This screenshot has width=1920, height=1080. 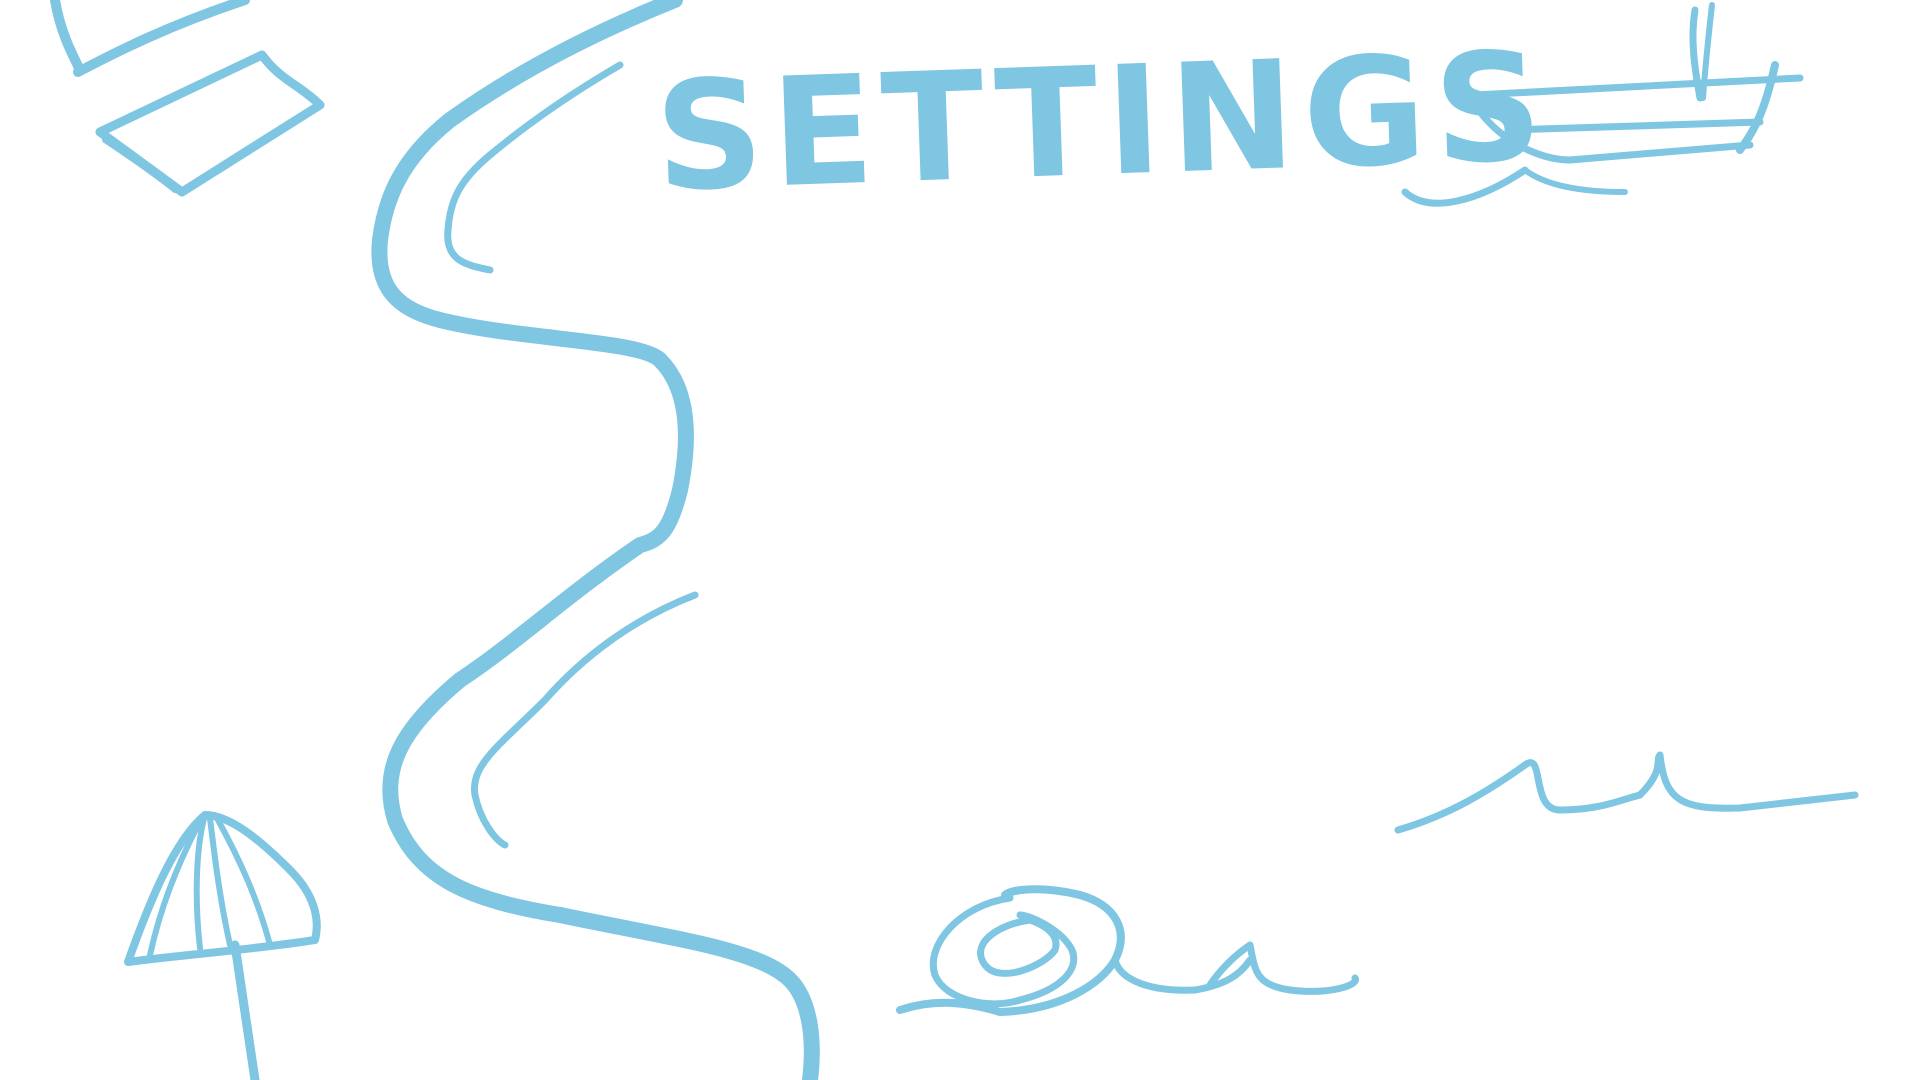 I want to click on river-bank-inner-bottom, so click(x=584, y=720).